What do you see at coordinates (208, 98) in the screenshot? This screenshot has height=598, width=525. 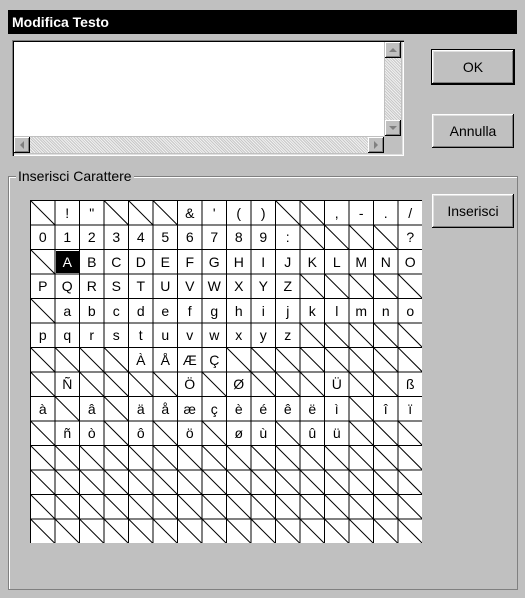 I see `text-edit-area` at bounding box center [208, 98].